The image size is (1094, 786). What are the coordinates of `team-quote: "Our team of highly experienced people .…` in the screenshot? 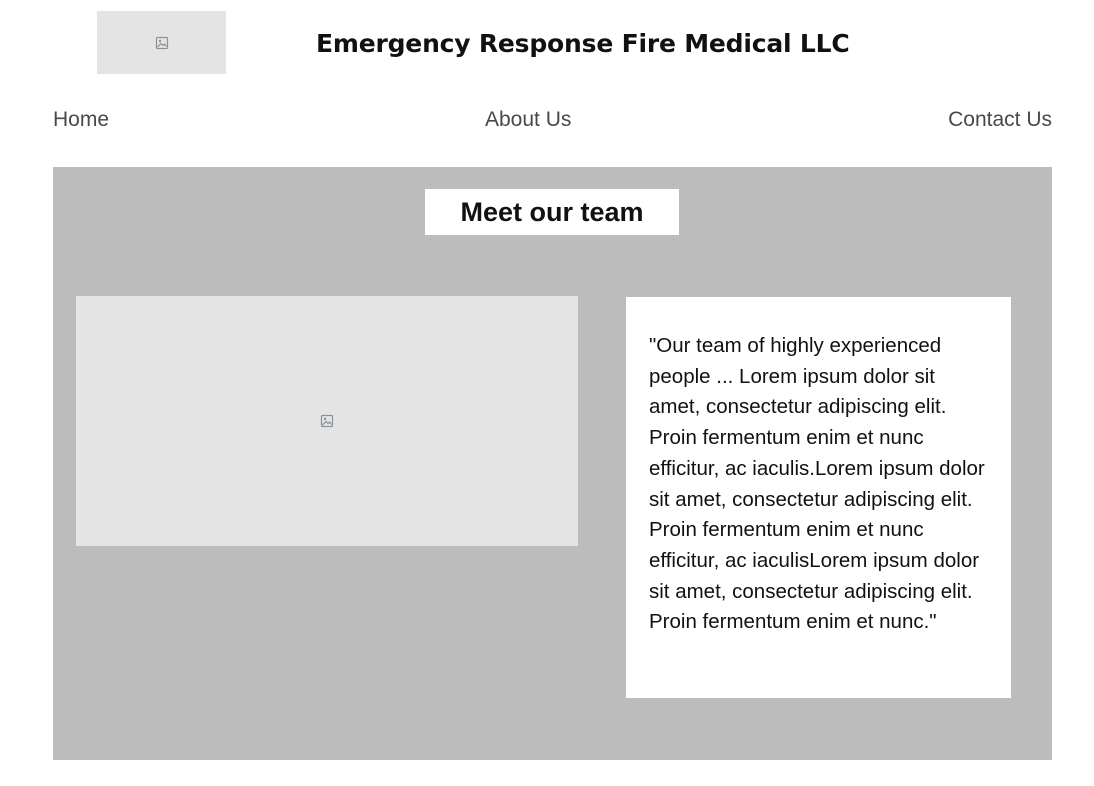 It's located at (817, 484).